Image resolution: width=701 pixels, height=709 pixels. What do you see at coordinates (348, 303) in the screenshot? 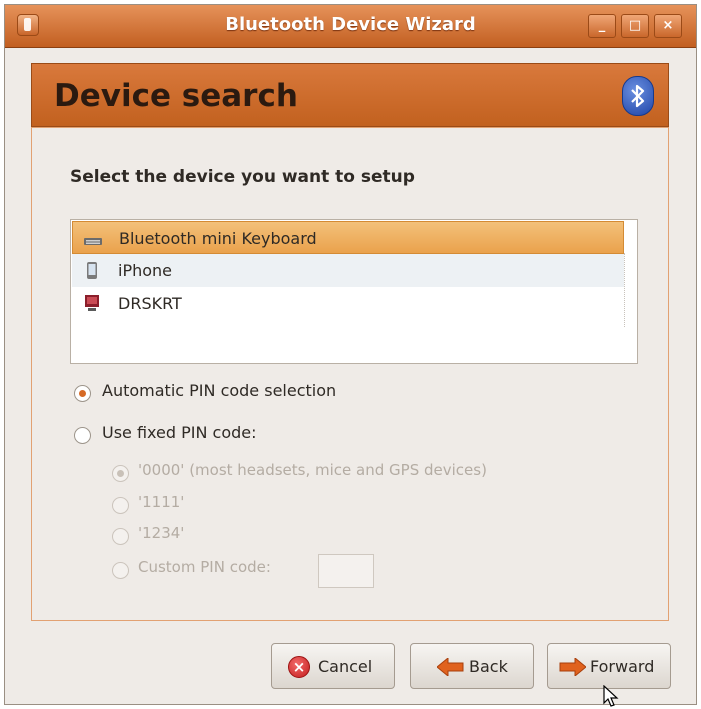
I see `list-item: DRSKRT` at bounding box center [348, 303].